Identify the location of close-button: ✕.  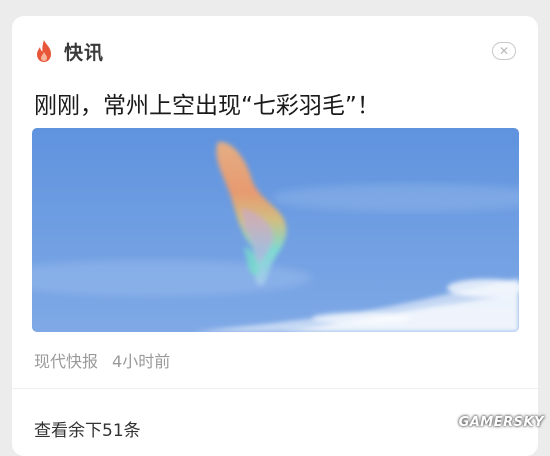
(504, 51).